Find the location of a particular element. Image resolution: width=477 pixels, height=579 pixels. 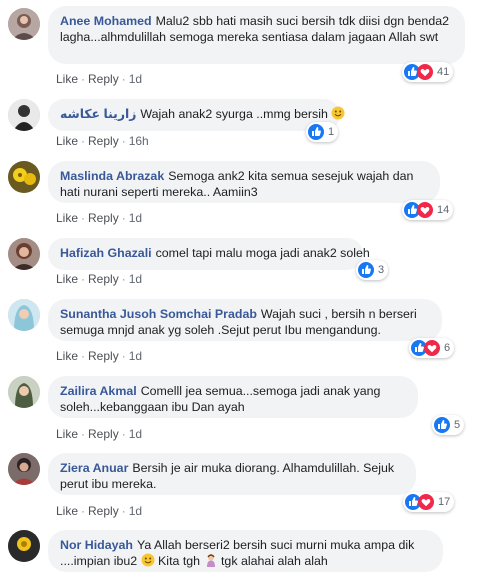

reaction-summary: 5 is located at coordinates (448, 425).